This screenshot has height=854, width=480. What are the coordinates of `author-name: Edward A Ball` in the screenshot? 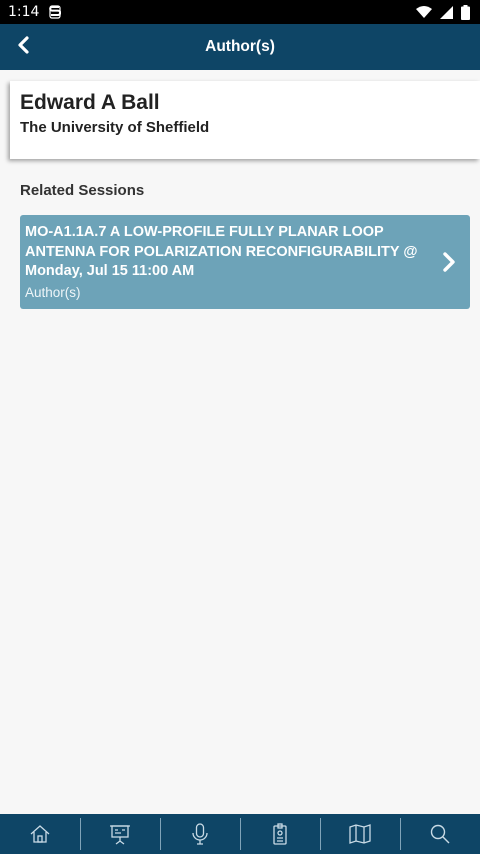 It's located at (90, 102).